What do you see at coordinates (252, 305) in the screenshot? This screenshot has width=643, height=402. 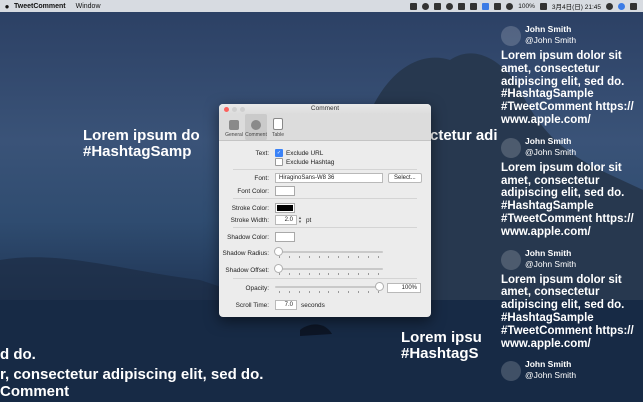 I see `scroll-time-label: Scroll Time:` at bounding box center [252, 305].